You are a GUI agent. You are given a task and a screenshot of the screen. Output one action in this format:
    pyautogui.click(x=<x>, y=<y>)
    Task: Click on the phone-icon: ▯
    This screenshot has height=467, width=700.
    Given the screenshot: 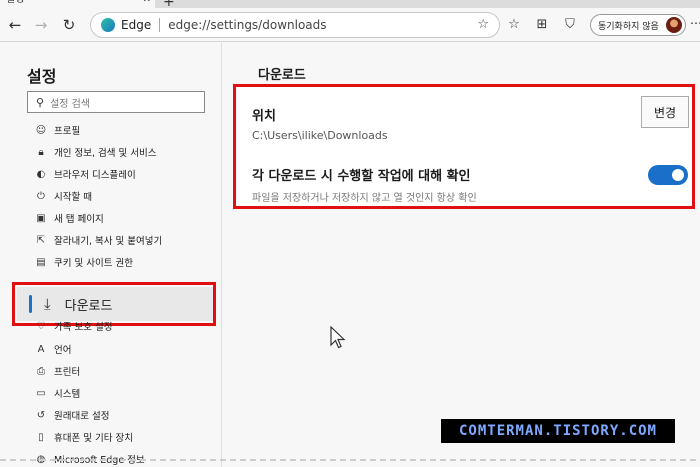 What is the action you would take?
    pyautogui.click(x=41, y=437)
    